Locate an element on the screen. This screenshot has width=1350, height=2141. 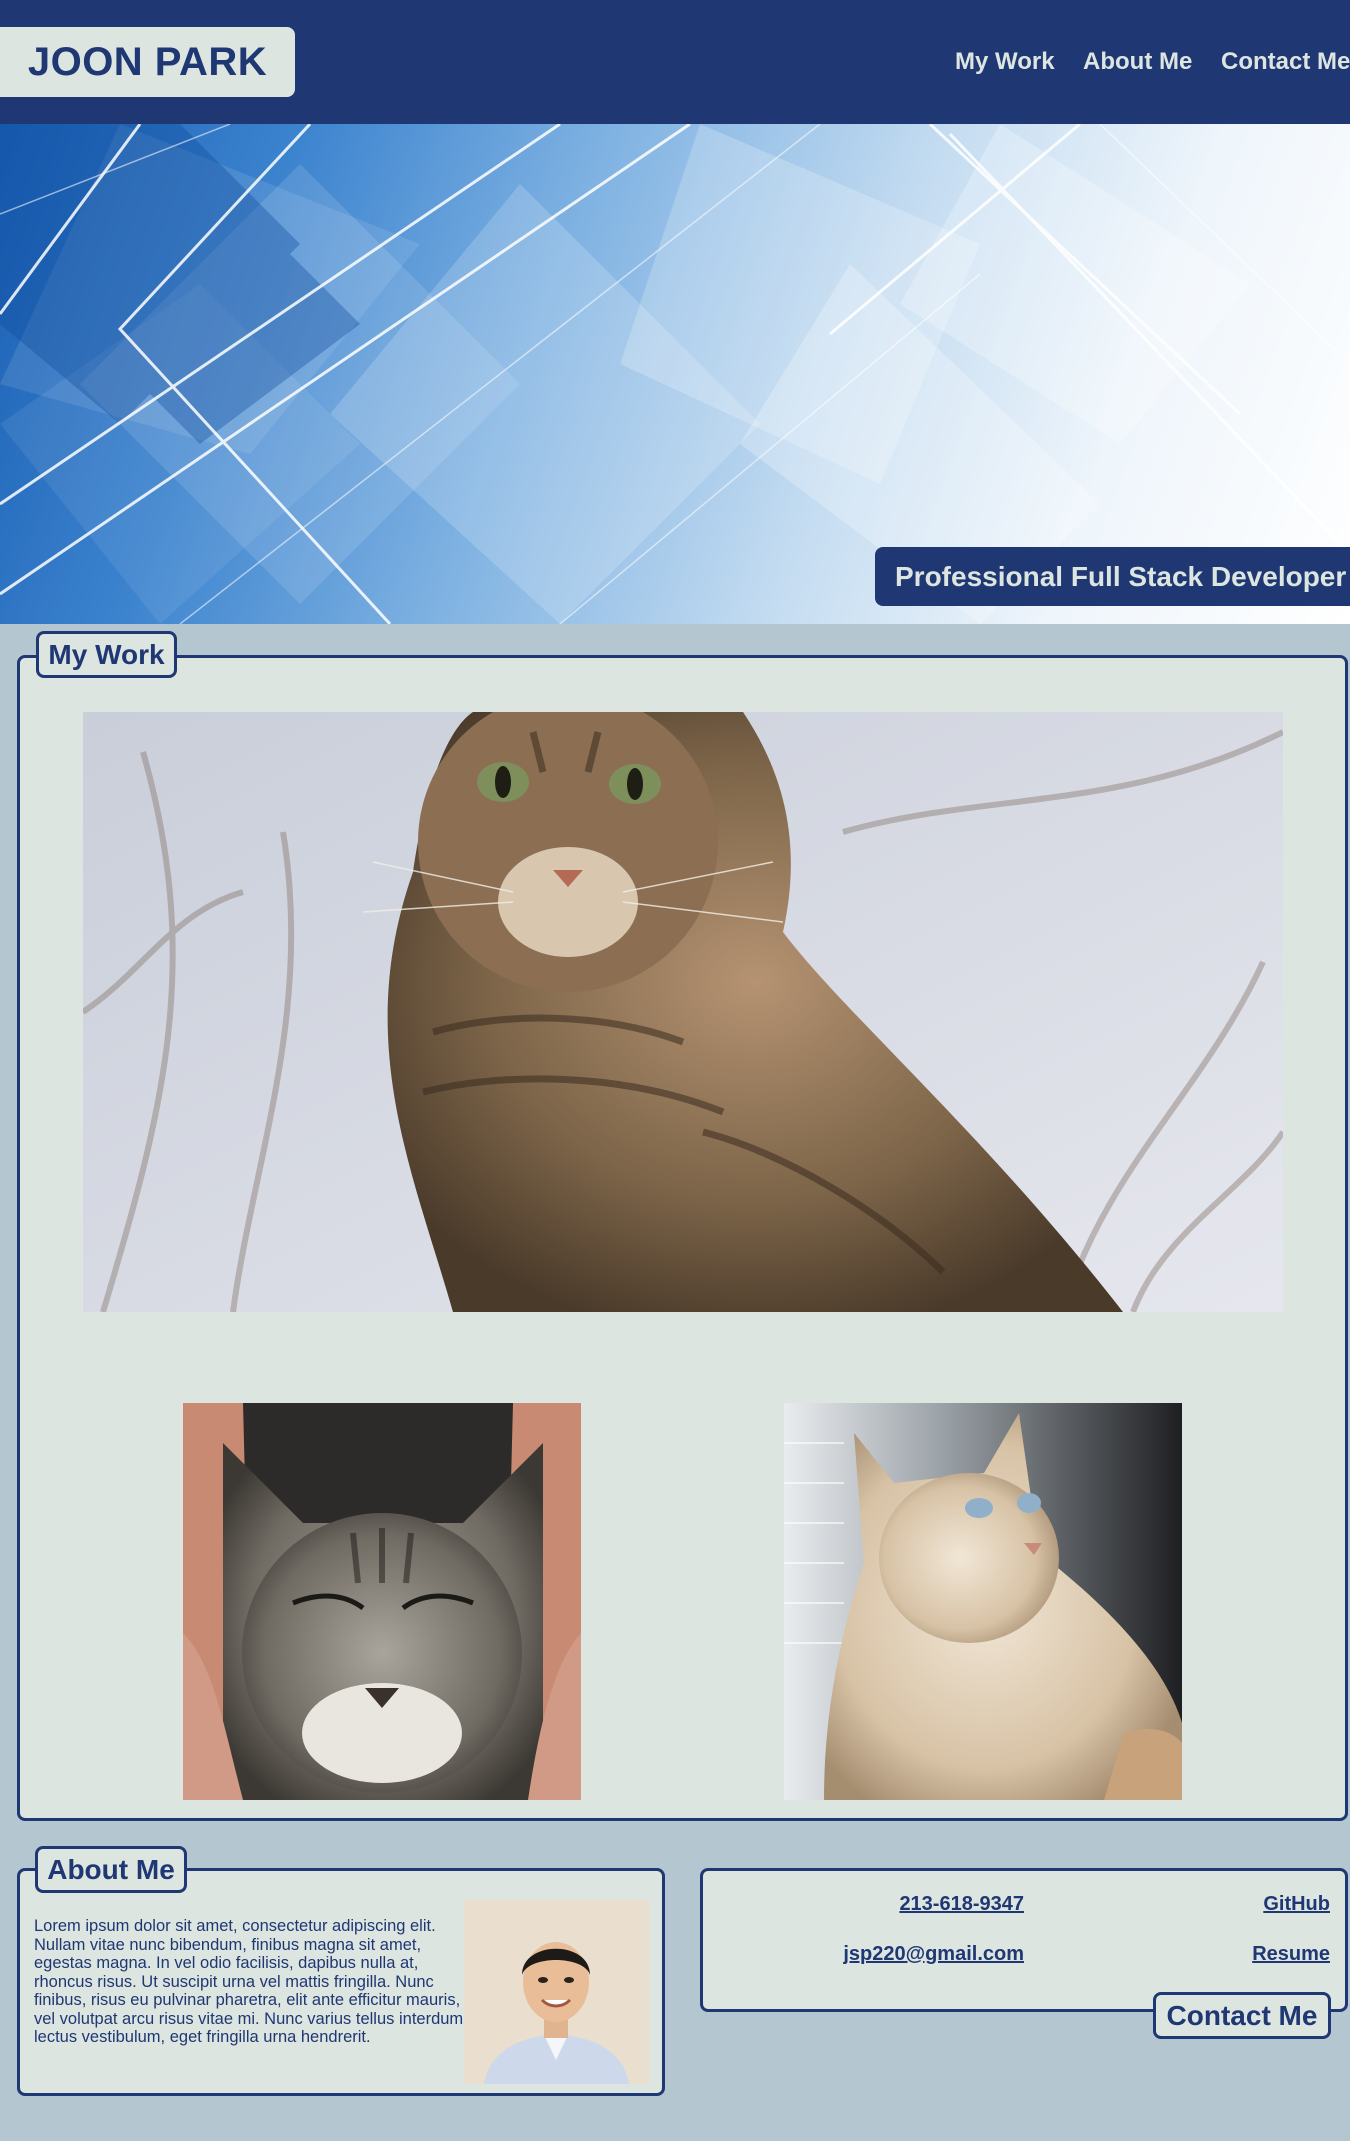
nav-link-about-me: About Me is located at coordinates (1137, 62).